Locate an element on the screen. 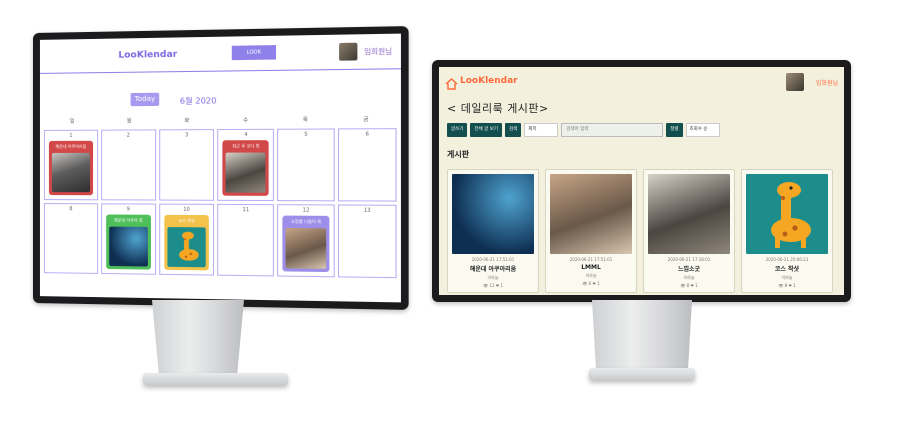 This screenshot has height=436, width=900. search-button: 검색 is located at coordinates (513, 130).